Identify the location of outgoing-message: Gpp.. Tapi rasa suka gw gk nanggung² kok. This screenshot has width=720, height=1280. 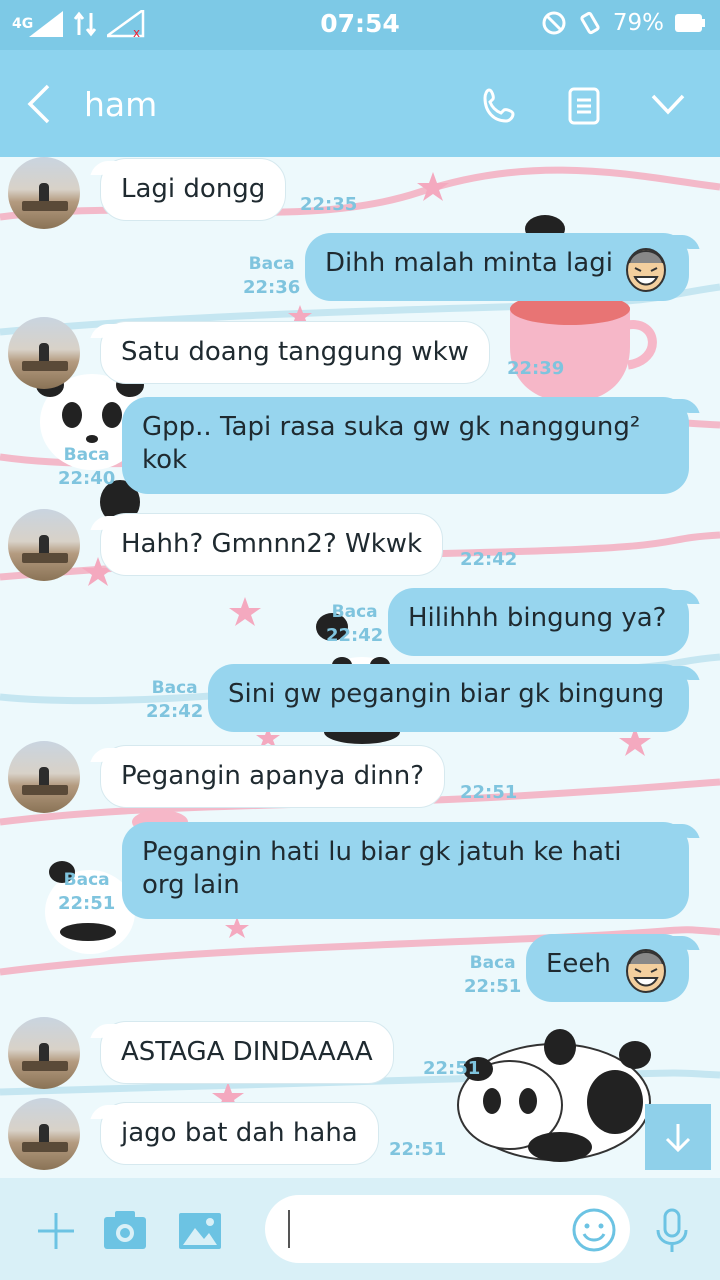
(405, 445).